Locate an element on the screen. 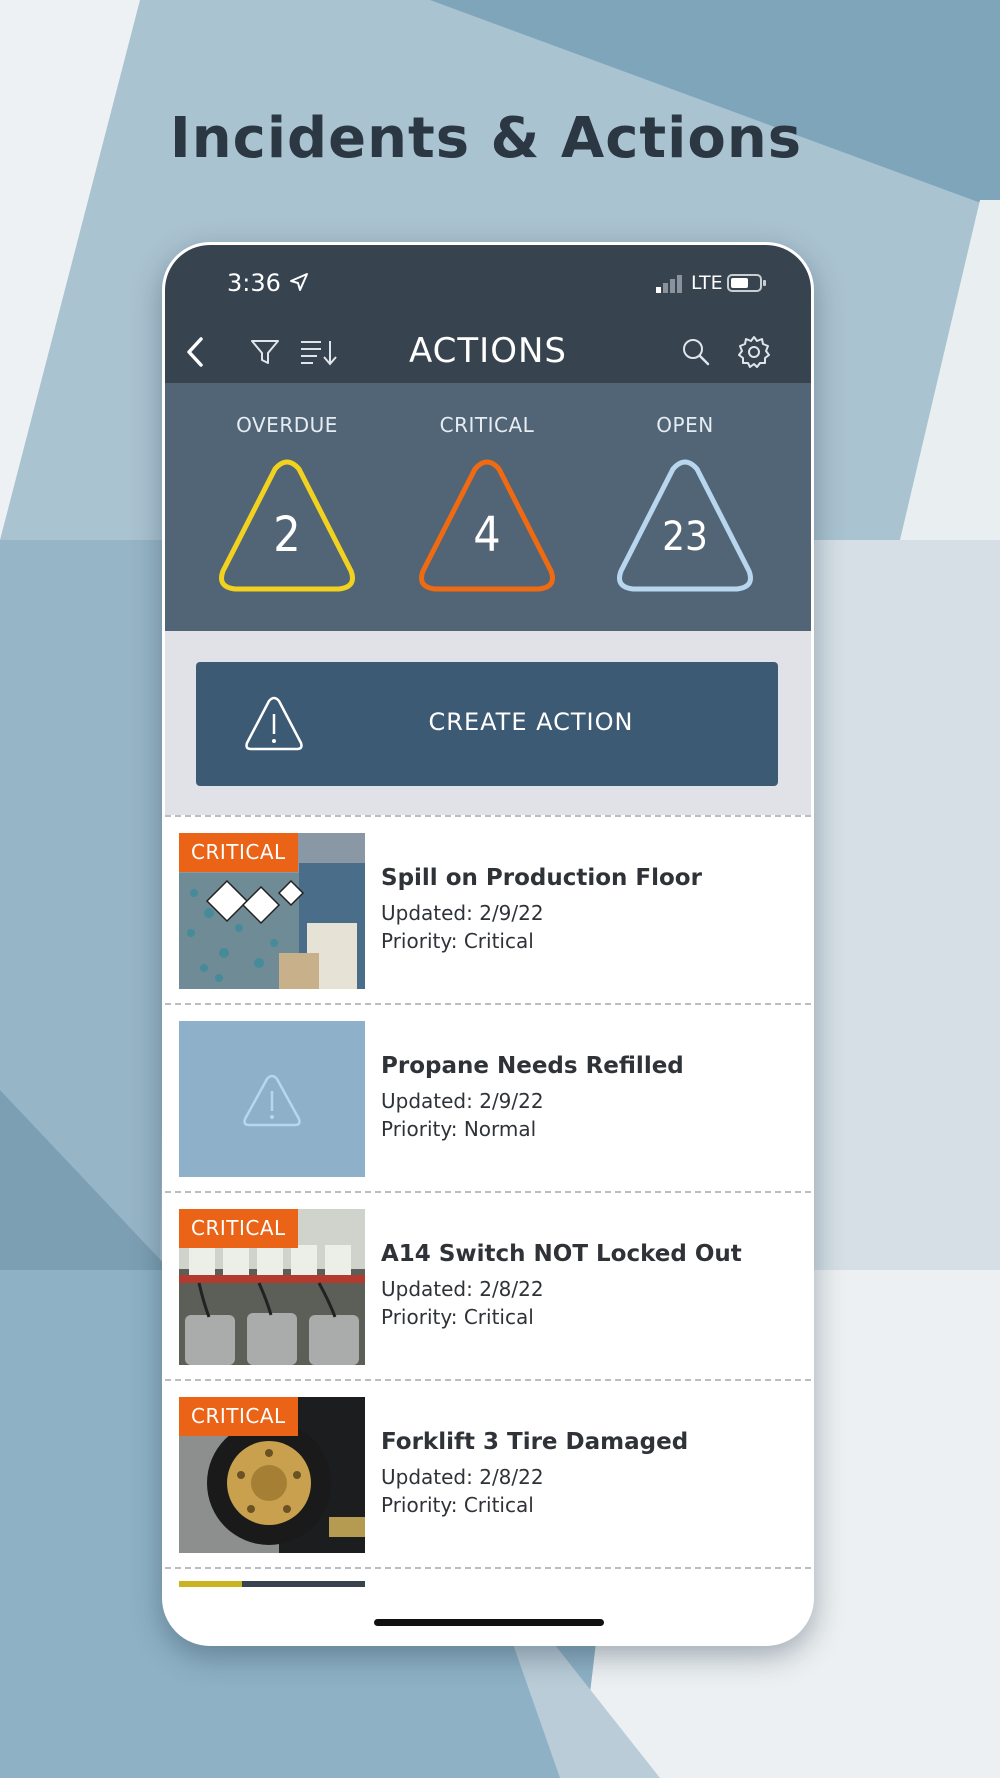 The image size is (1000, 1778). network-label: LTE is located at coordinates (707, 283).